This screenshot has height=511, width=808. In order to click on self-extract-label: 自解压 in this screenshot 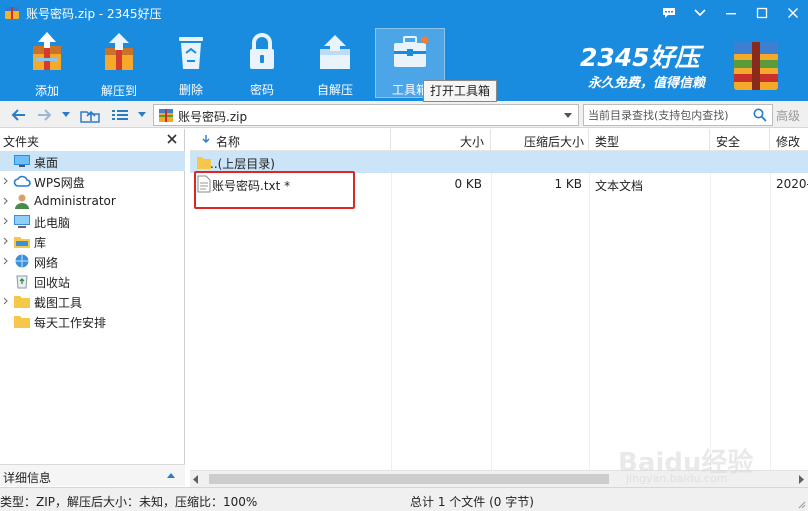, I will do `click(334, 90)`.